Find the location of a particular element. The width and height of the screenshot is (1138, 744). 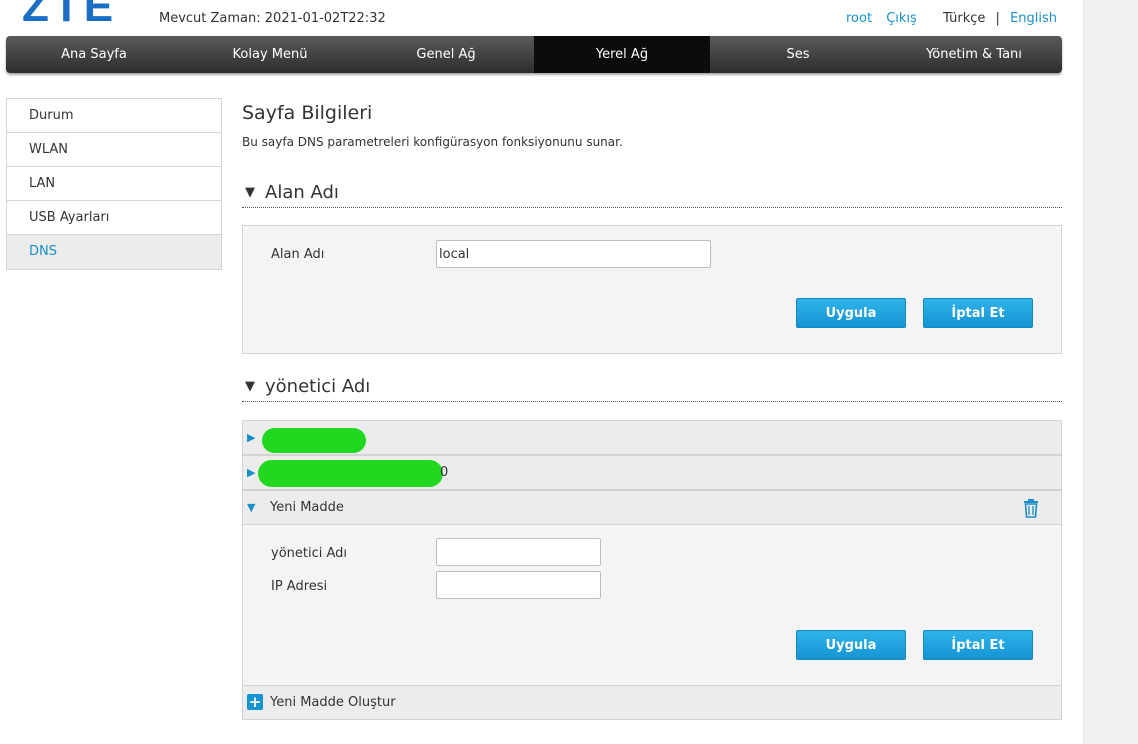

sidebar: Durum WLAN LAN USB Ayarları DNS is located at coordinates (114, 184).